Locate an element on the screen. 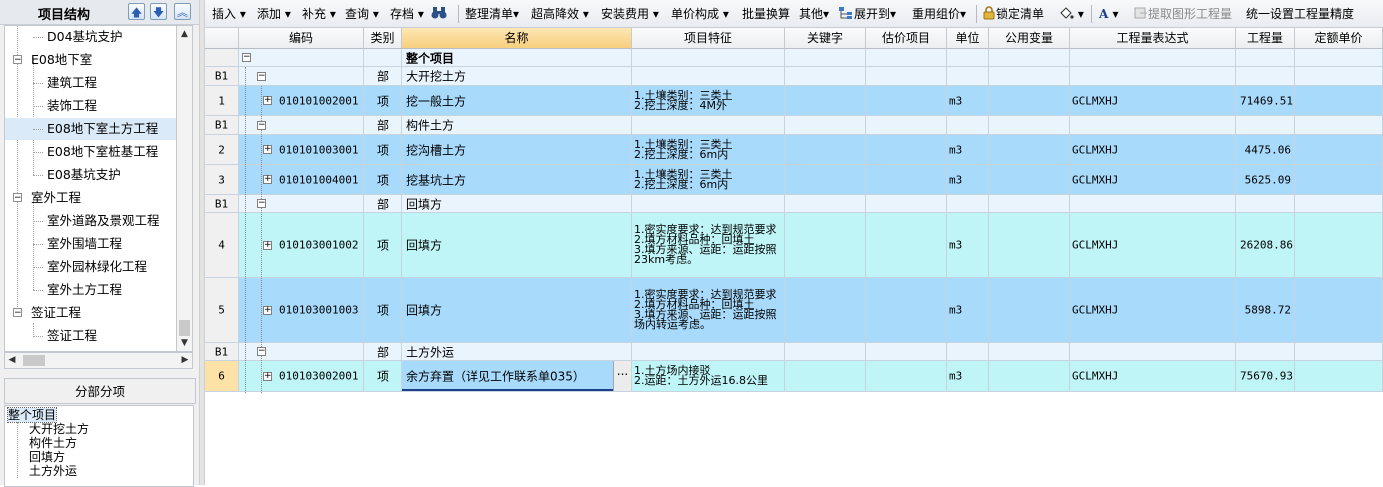 The image size is (1383, 487). tree-item: − 签证工程 is located at coordinates (43, 313).